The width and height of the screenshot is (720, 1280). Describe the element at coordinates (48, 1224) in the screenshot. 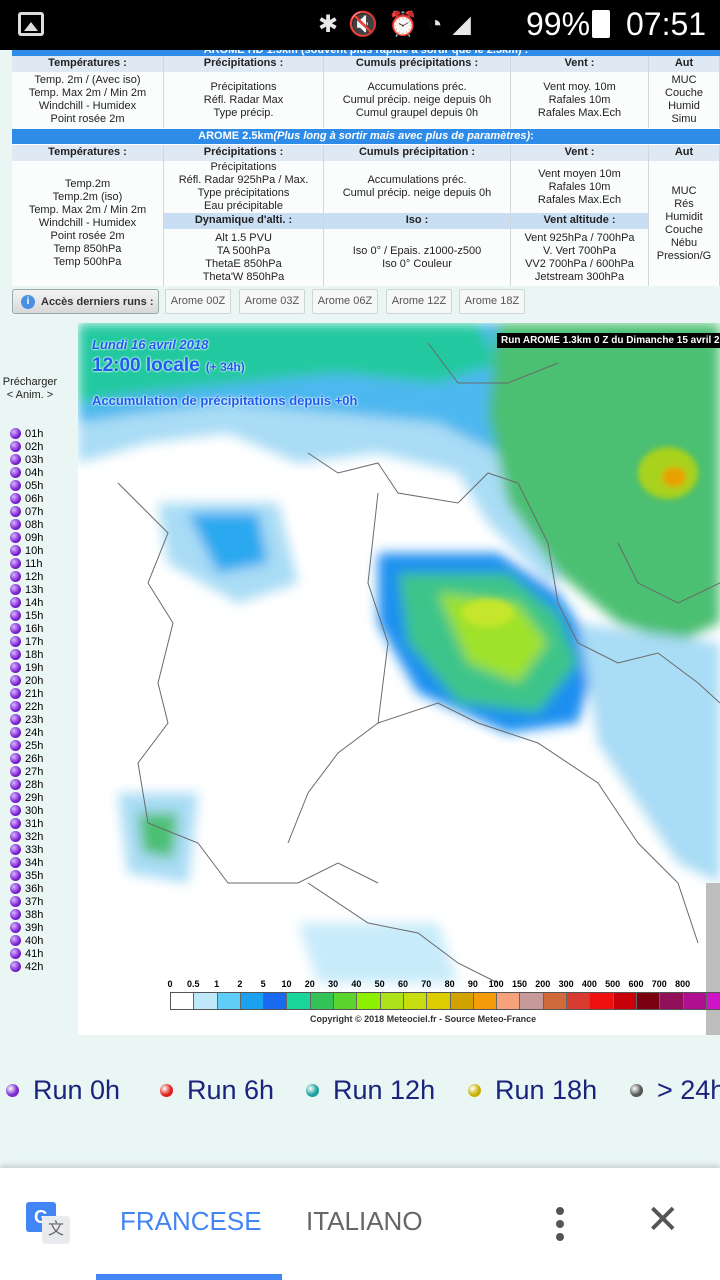

I see `google-translate-icon: G 文` at that location.